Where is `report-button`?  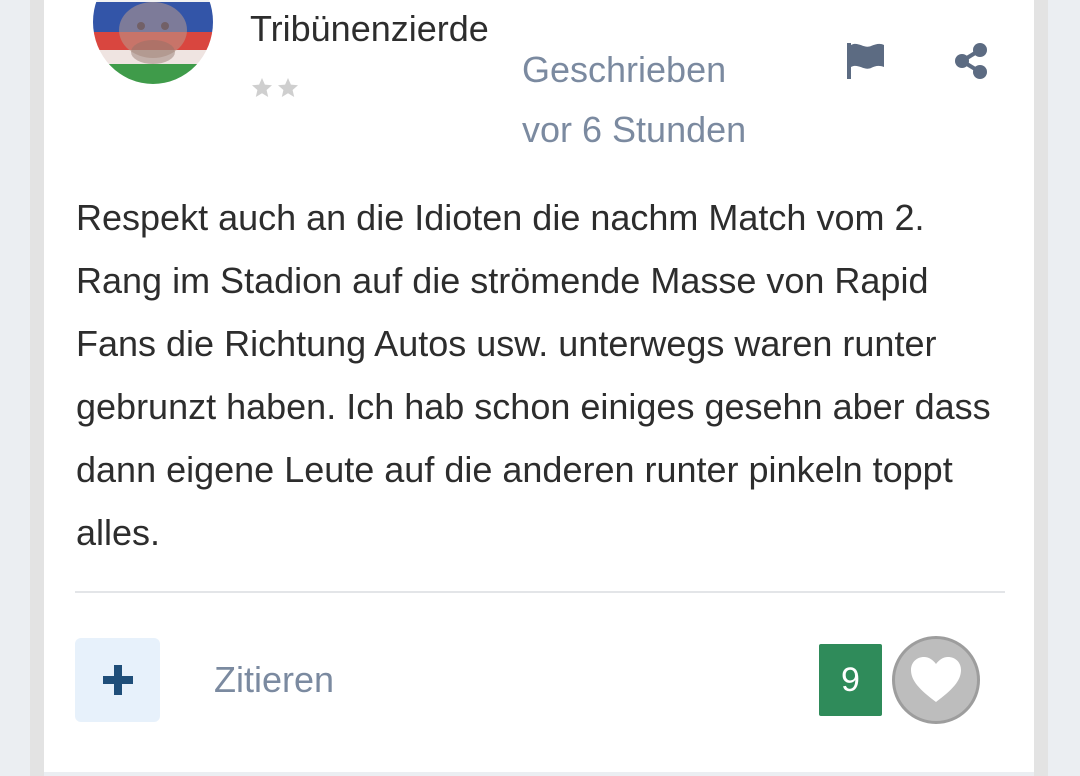 report-button is located at coordinates (865, 61).